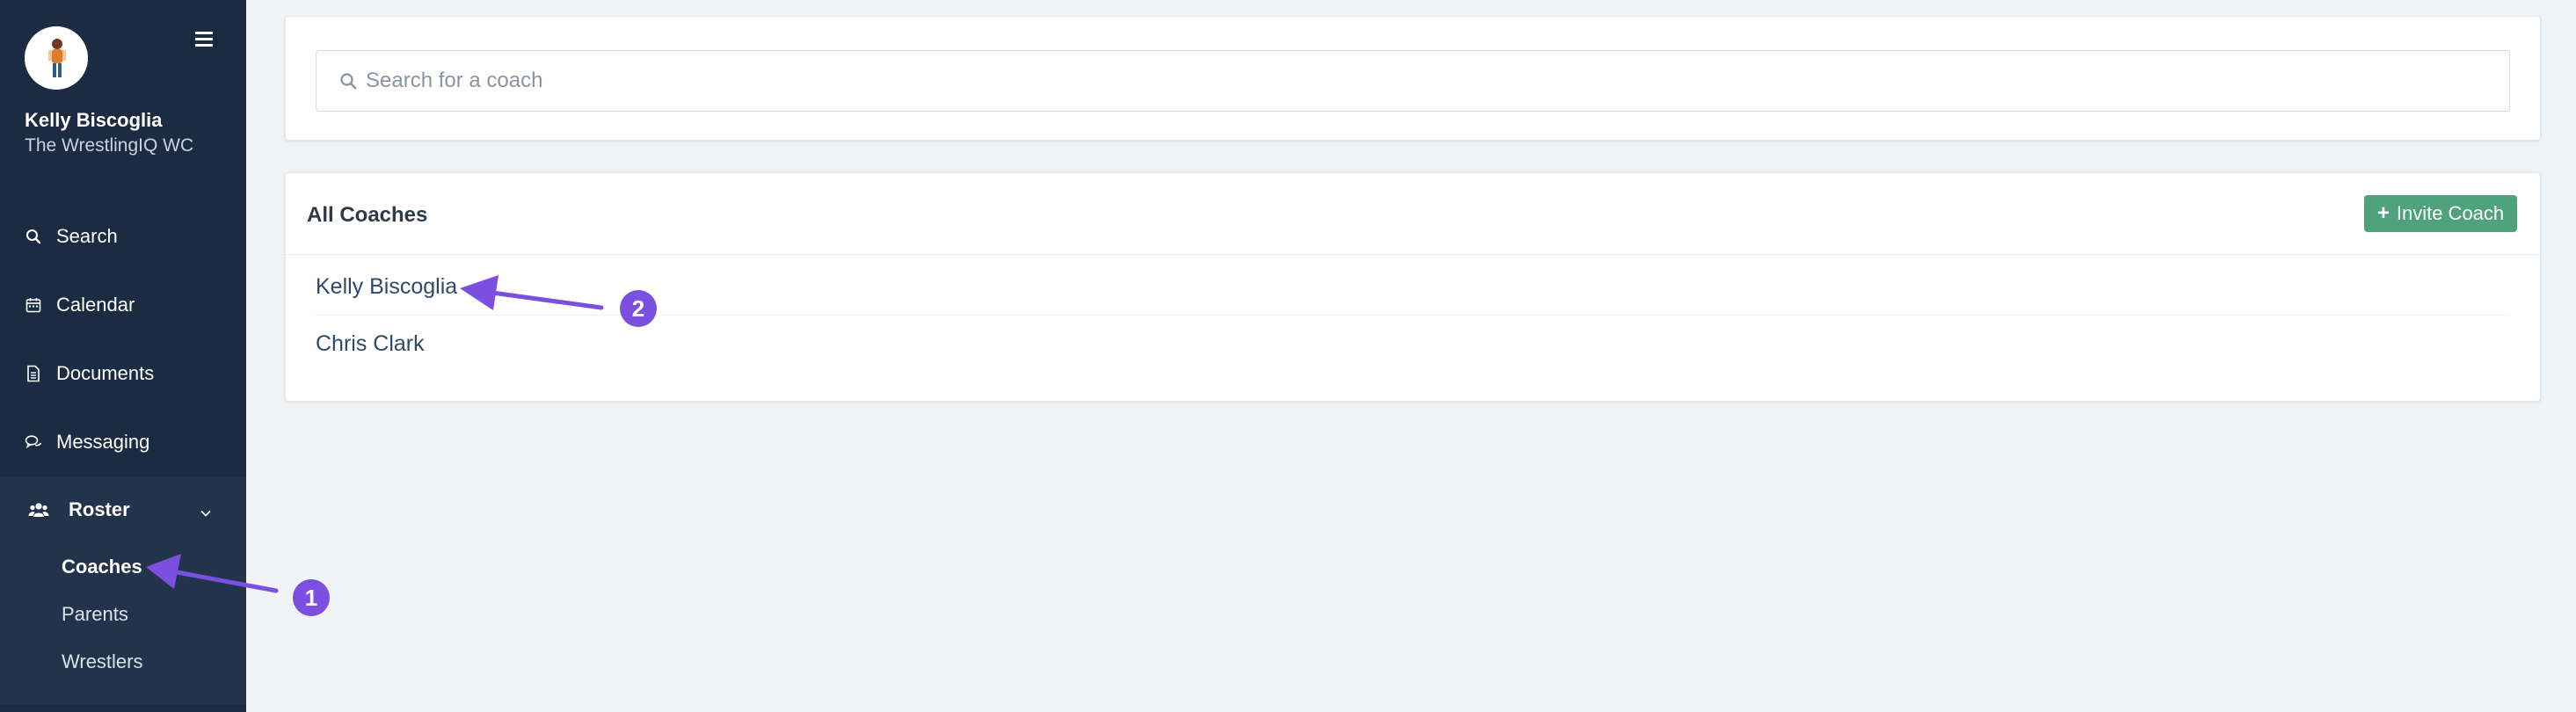  Describe the element at coordinates (367, 215) in the screenshot. I see `card-title: All Coaches` at that location.